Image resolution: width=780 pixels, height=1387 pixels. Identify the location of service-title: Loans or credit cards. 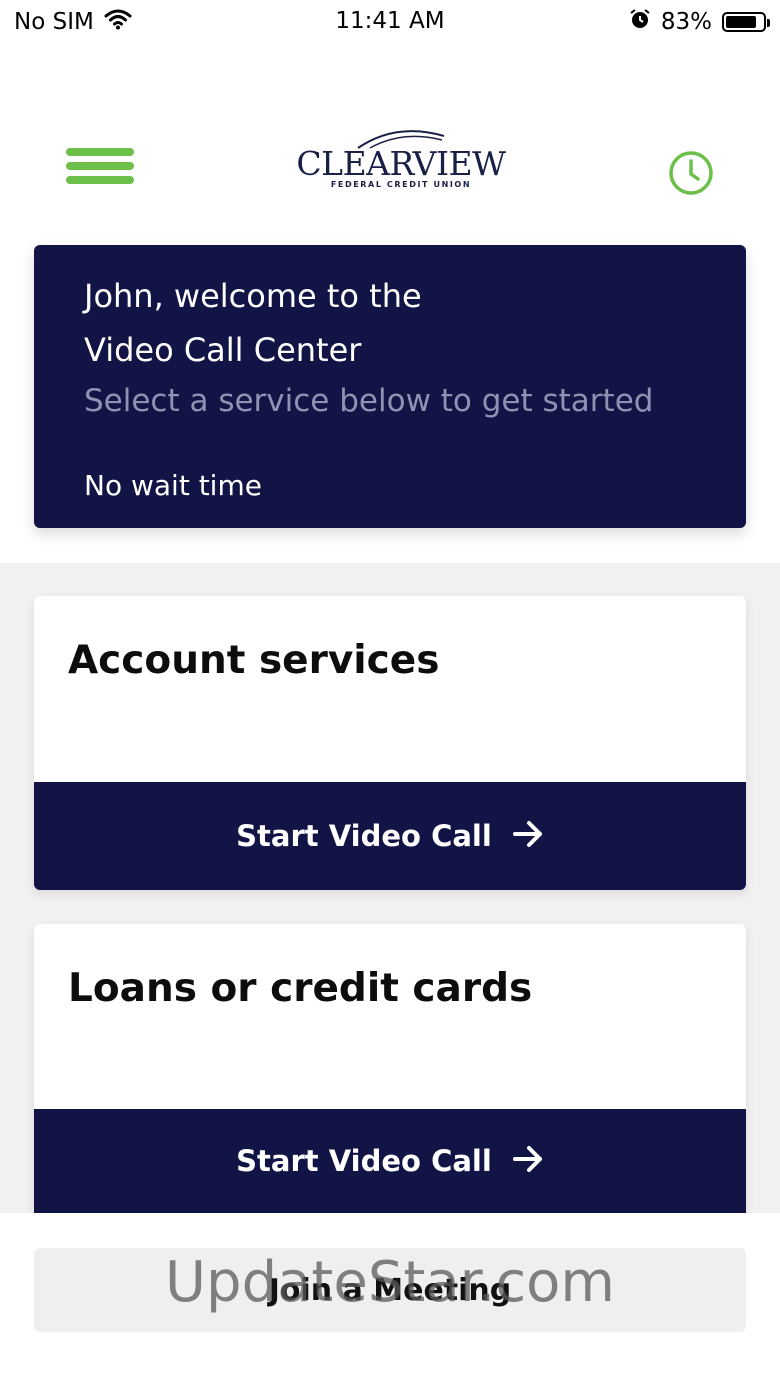
(300, 988).